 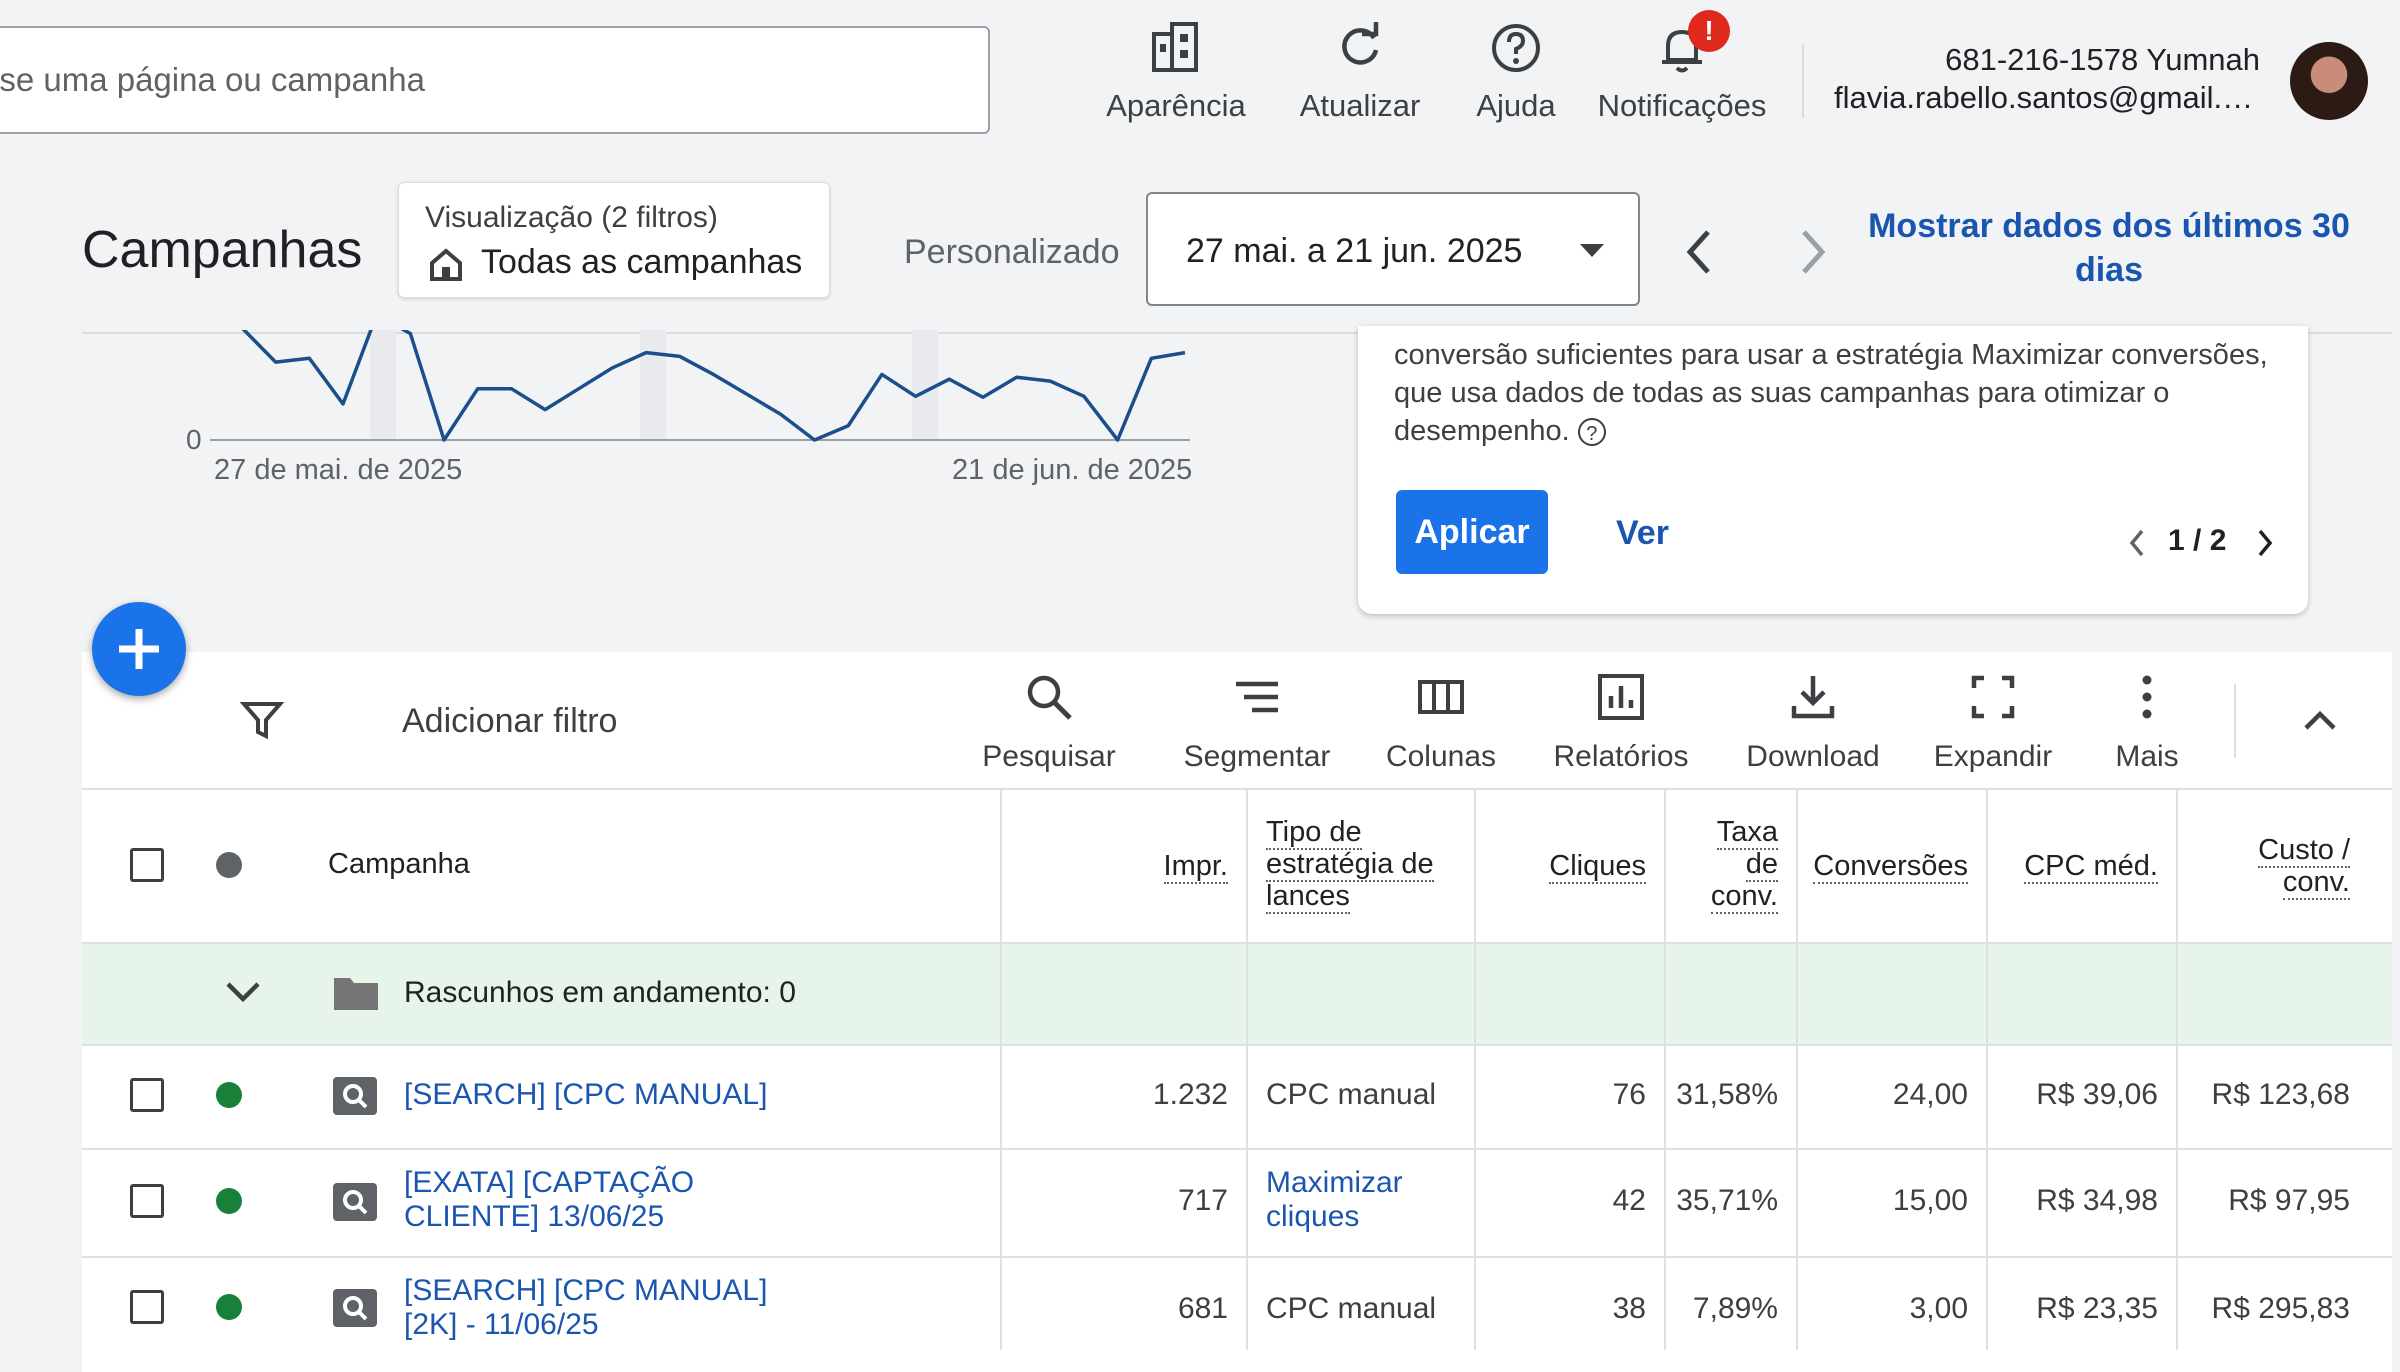 What do you see at coordinates (1592, 250) in the screenshot?
I see `dropdown-arrow-icon` at bounding box center [1592, 250].